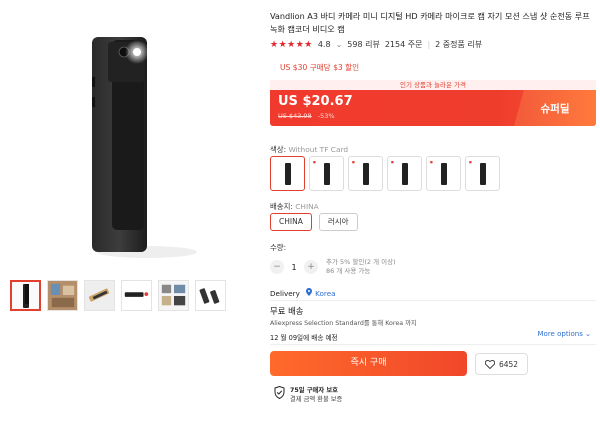  What do you see at coordinates (291, 44) in the screenshot?
I see `star-rating-icon: ★★★★★` at bounding box center [291, 44].